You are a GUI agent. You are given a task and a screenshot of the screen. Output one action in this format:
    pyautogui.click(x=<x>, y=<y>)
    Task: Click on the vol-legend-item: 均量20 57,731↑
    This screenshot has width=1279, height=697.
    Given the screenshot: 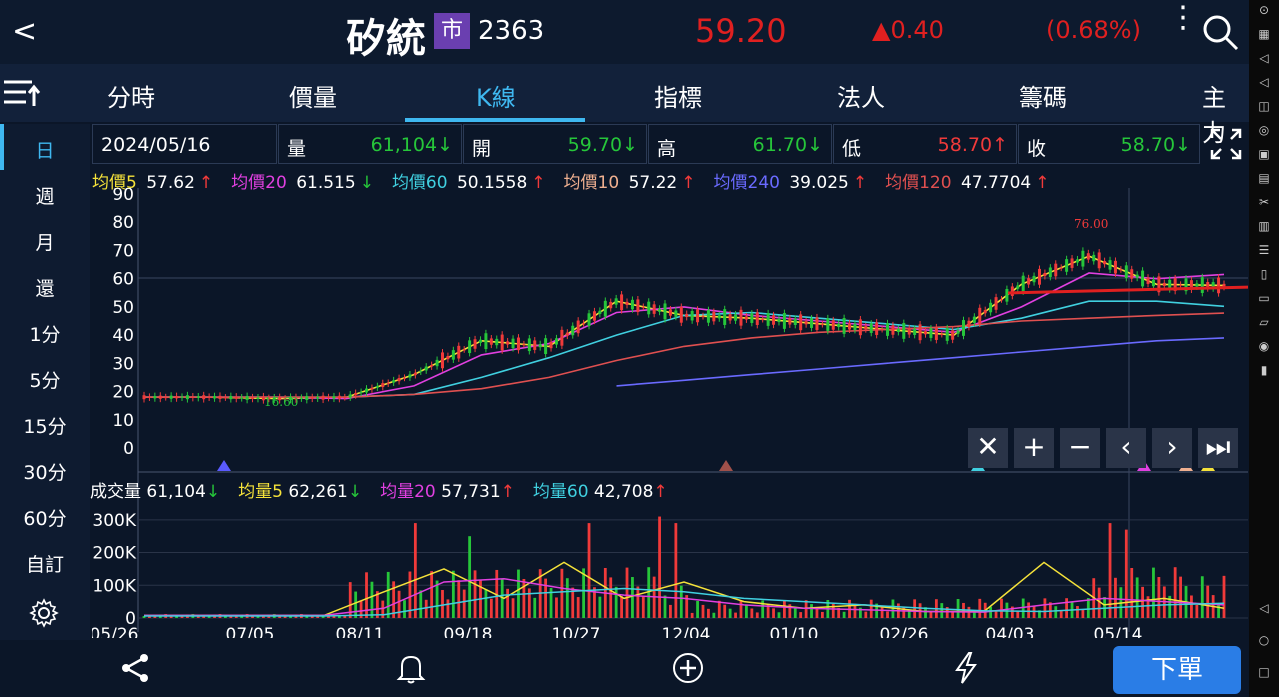 What is the action you would take?
    pyautogui.click(x=447, y=492)
    